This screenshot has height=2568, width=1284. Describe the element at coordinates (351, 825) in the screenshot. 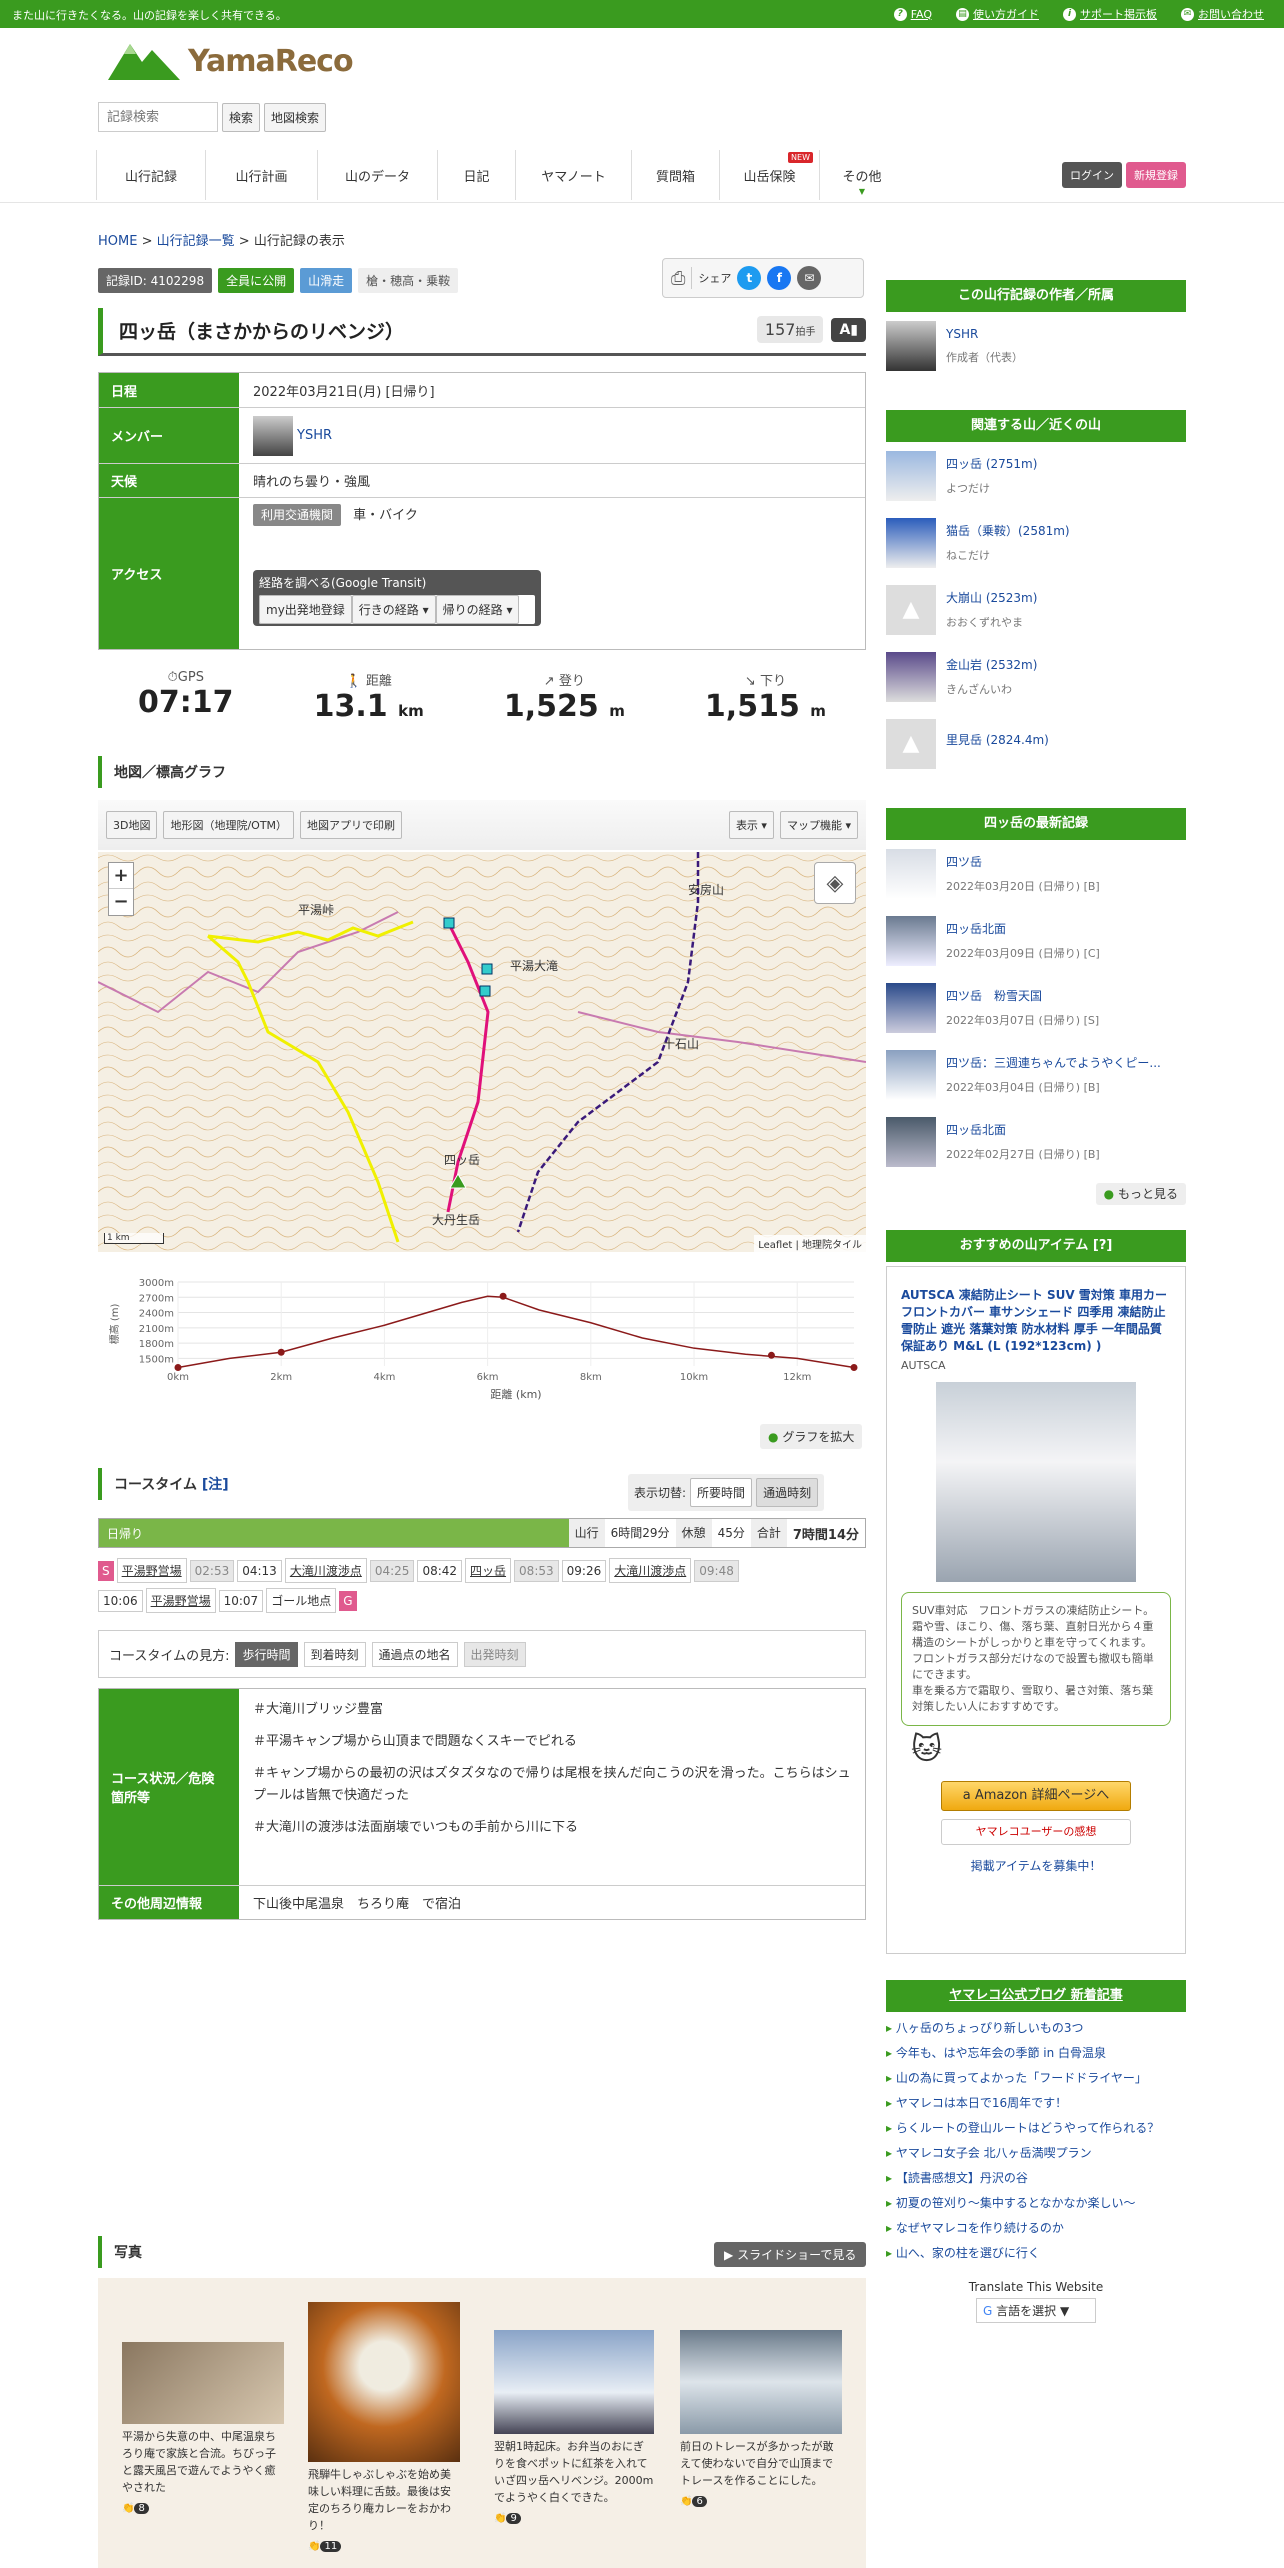

I see `print-map-button: 地図アプリで印刷` at that location.